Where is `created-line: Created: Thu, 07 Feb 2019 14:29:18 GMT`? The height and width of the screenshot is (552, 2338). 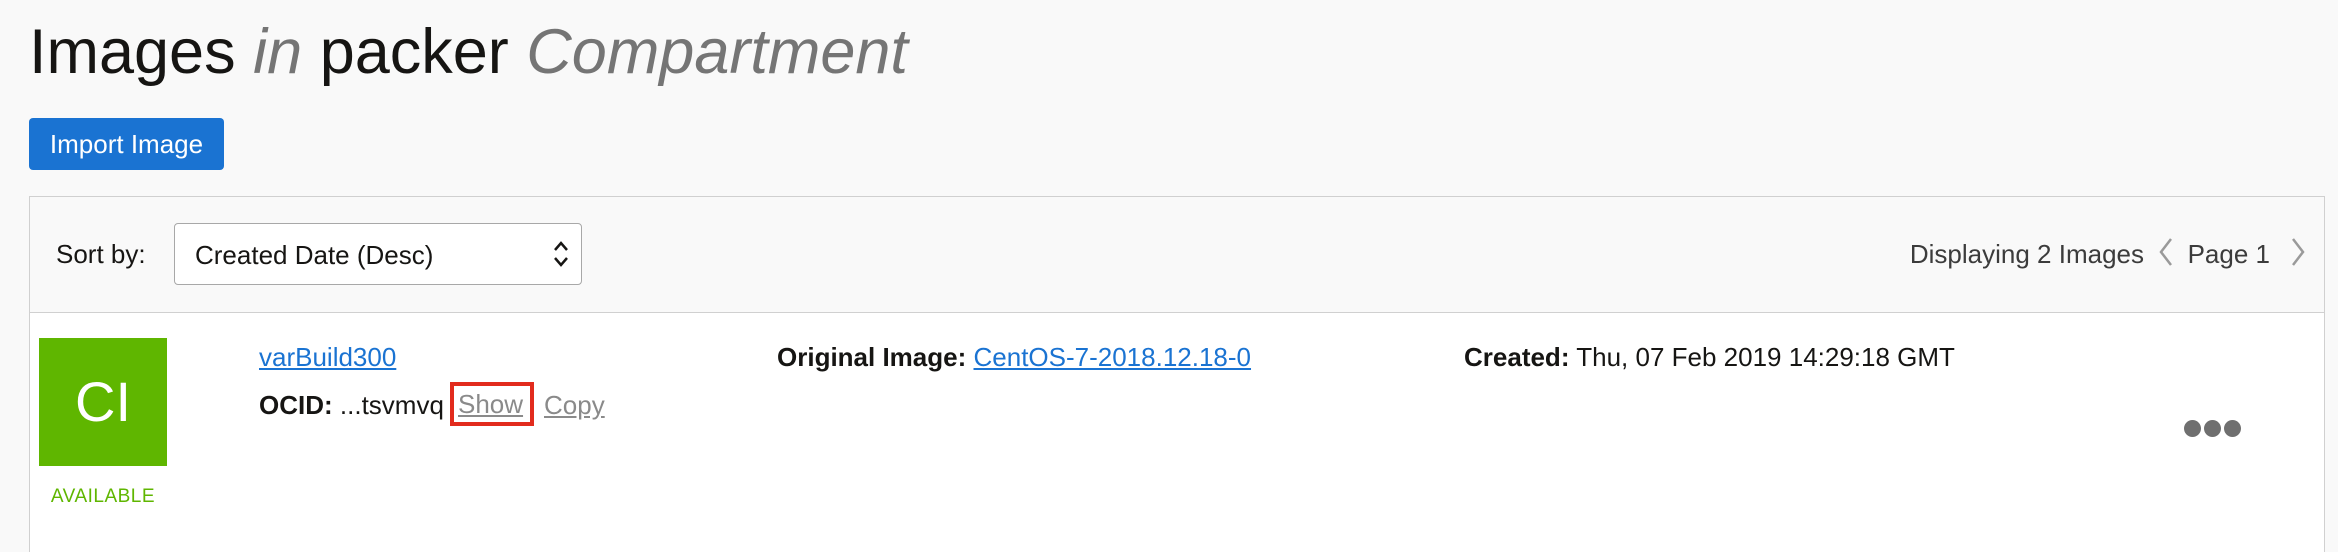
created-line: Created: Thu, 07 Feb 2019 14:29:18 GMT is located at coordinates (1709, 357).